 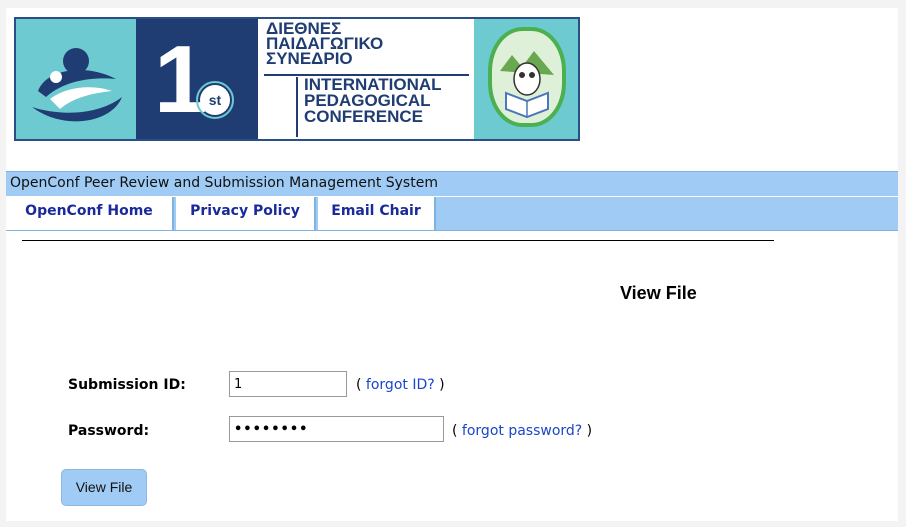 I want to click on english-title: INTERNATIONAL PEDAGOGICAL CONFERENCE, so click(x=373, y=101).